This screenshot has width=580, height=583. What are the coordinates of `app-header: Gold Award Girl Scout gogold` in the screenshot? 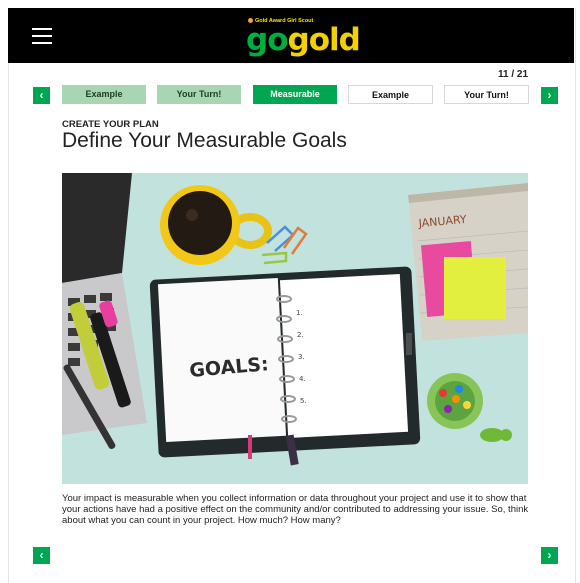 It's located at (291, 35).